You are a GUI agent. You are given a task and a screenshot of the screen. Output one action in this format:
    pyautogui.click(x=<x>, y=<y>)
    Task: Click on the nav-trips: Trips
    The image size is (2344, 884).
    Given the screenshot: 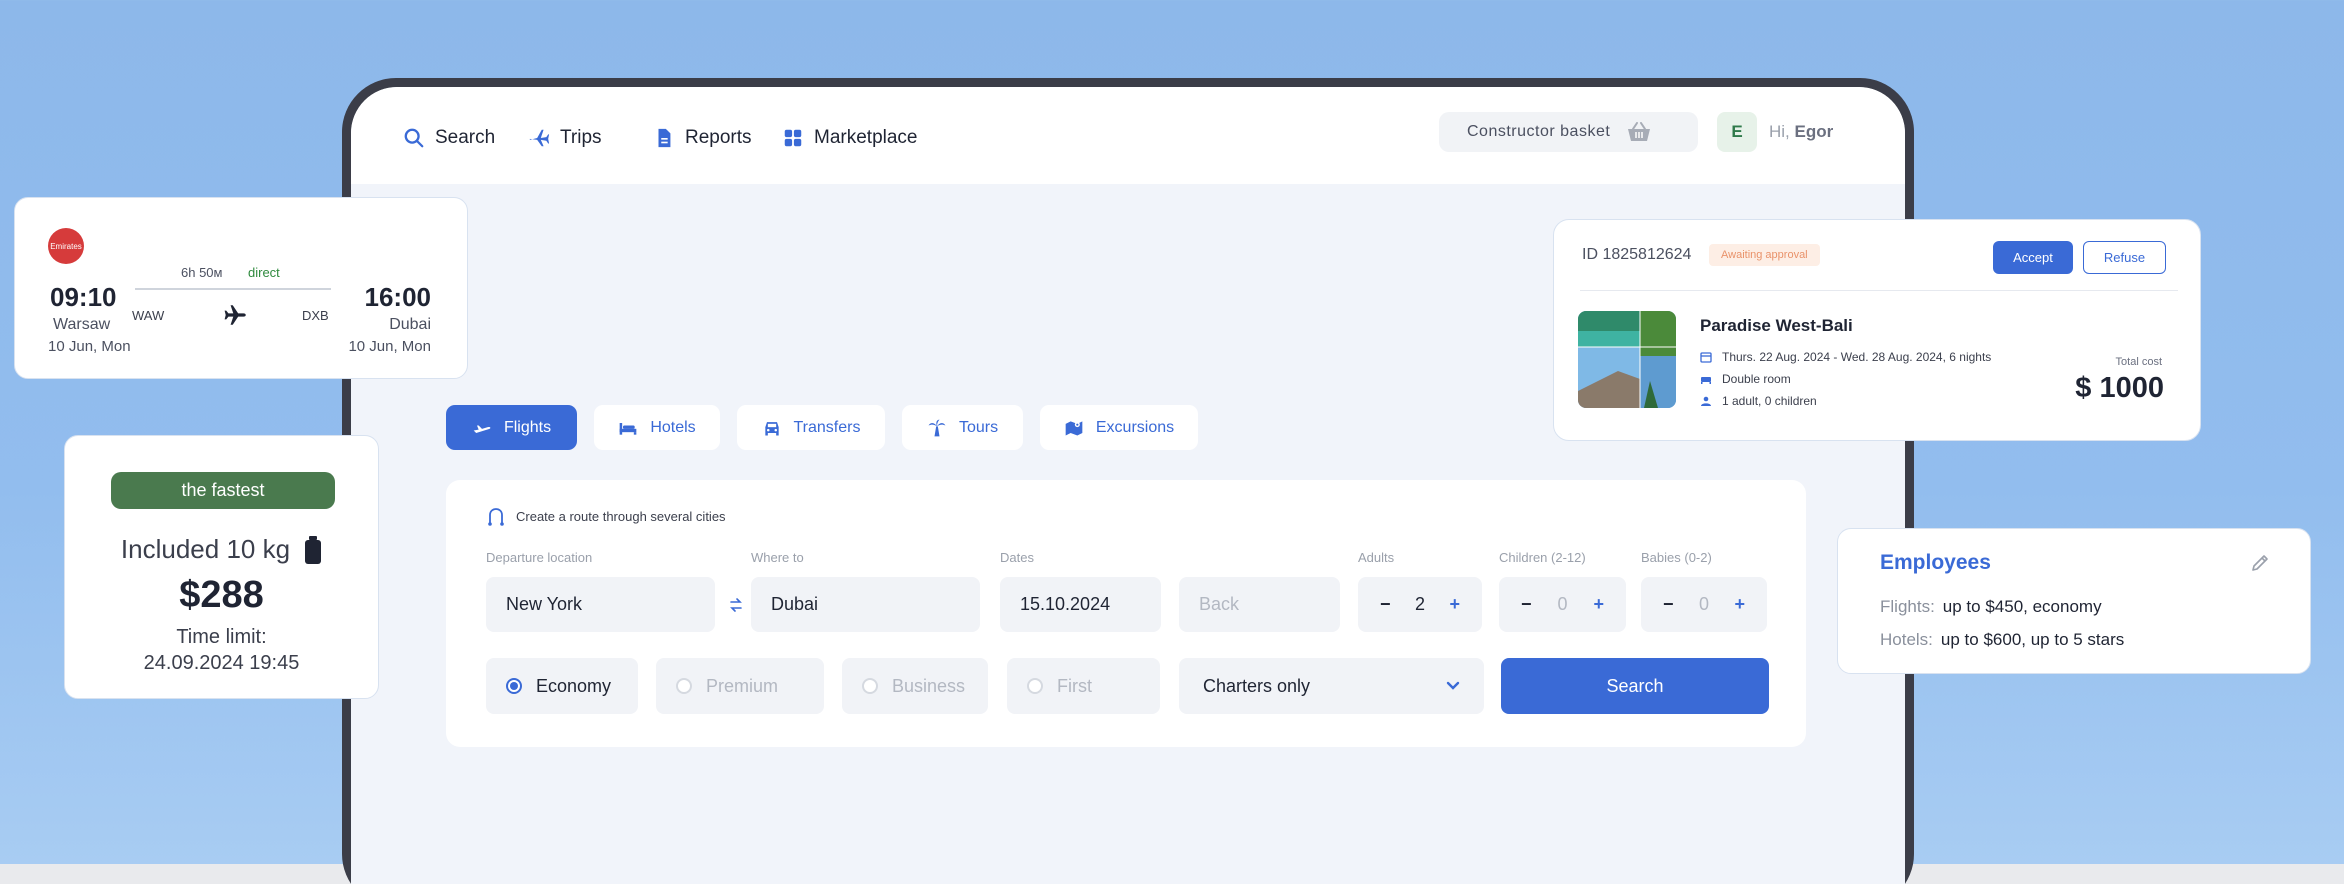 What is the action you would take?
    pyautogui.click(x=565, y=138)
    